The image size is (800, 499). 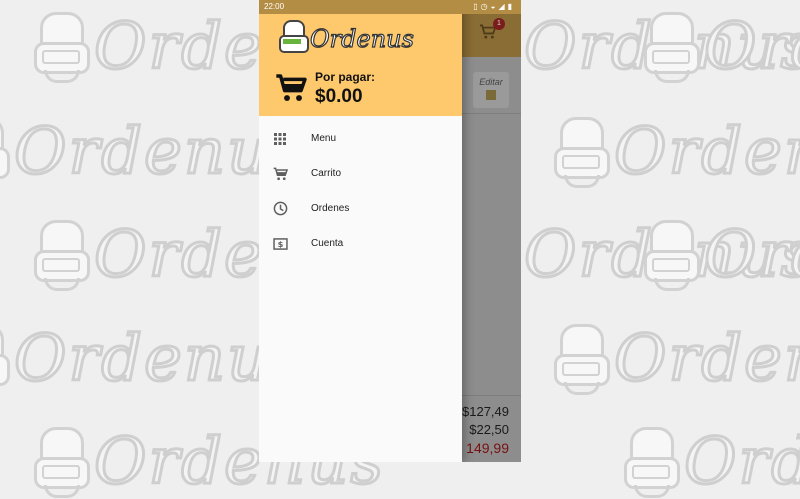 I want to click on tax-value: $22,50, so click(x=489, y=429).